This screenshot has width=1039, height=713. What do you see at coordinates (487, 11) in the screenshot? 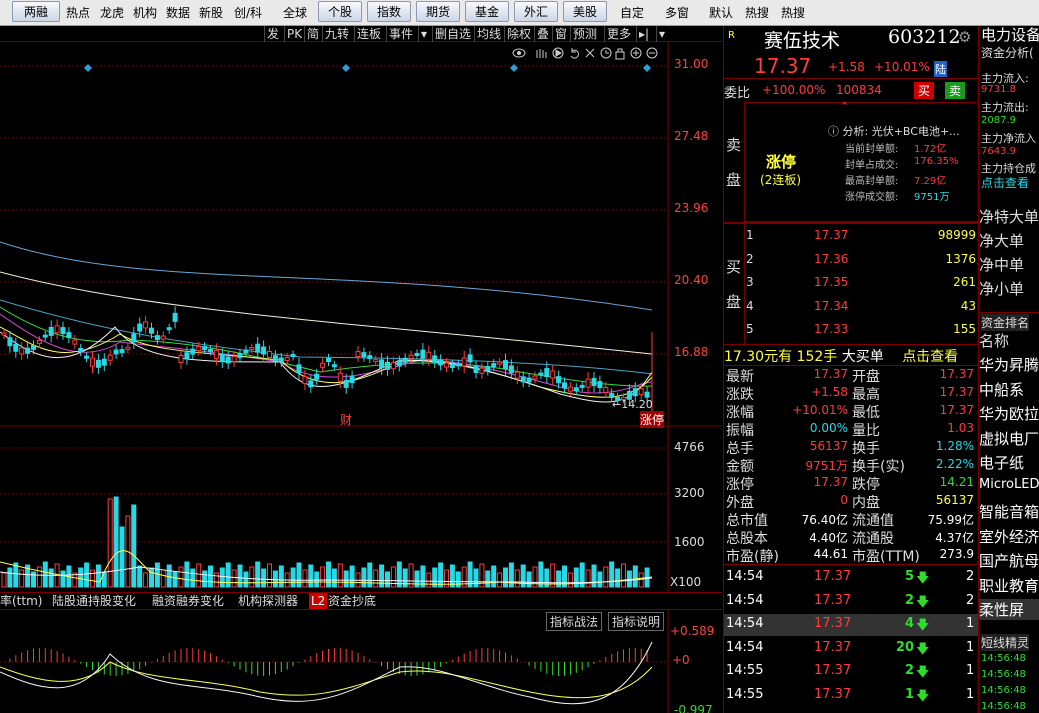
I see `nav-fund: 基金` at bounding box center [487, 11].